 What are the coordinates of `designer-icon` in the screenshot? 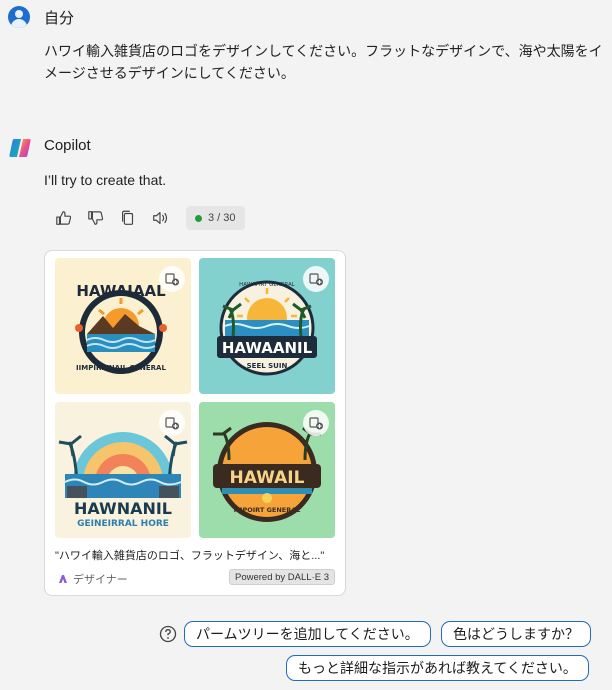 It's located at (63, 579).